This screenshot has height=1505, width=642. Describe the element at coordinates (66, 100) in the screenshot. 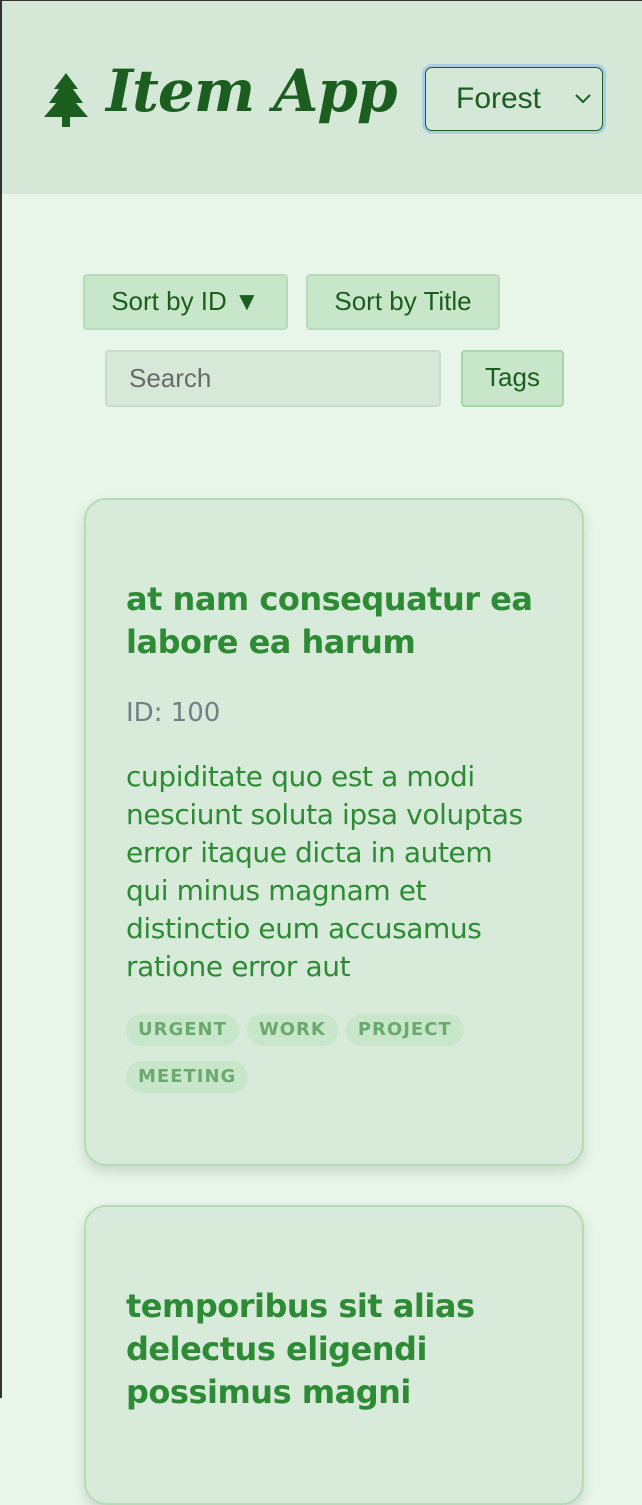

I see `tree-icon` at that location.